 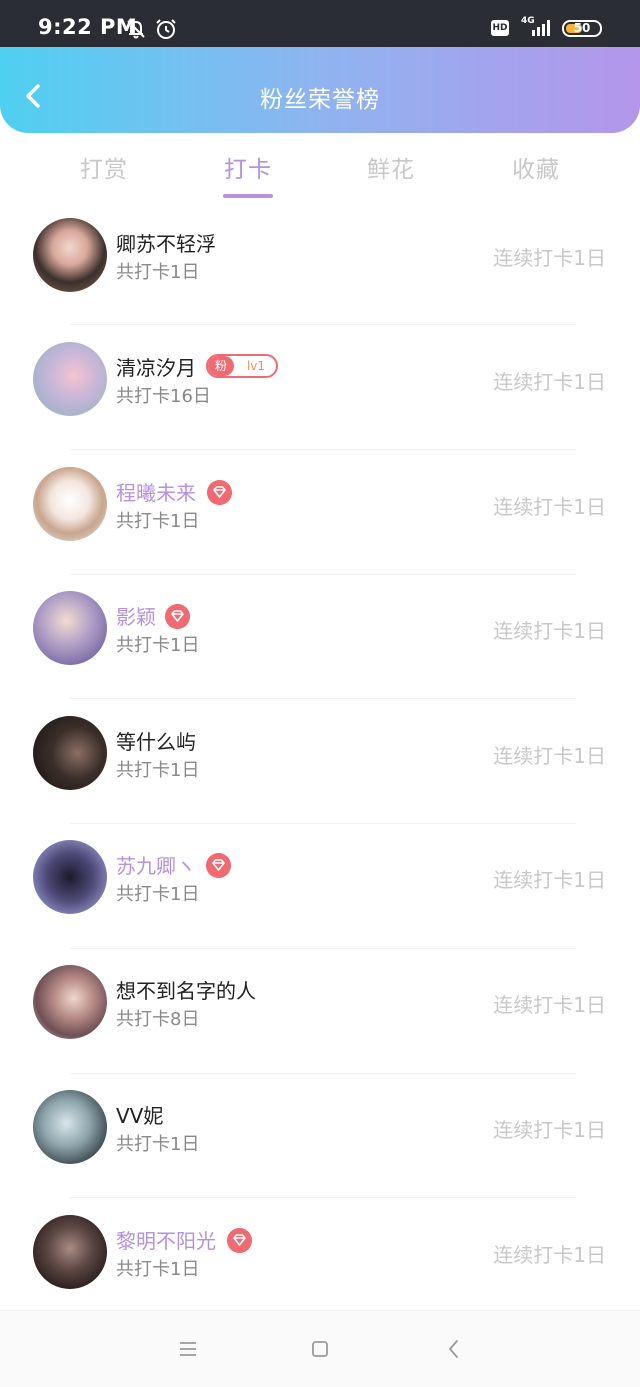 What do you see at coordinates (242, 366) in the screenshot?
I see `fan-level-badge: 粉 lv1` at bounding box center [242, 366].